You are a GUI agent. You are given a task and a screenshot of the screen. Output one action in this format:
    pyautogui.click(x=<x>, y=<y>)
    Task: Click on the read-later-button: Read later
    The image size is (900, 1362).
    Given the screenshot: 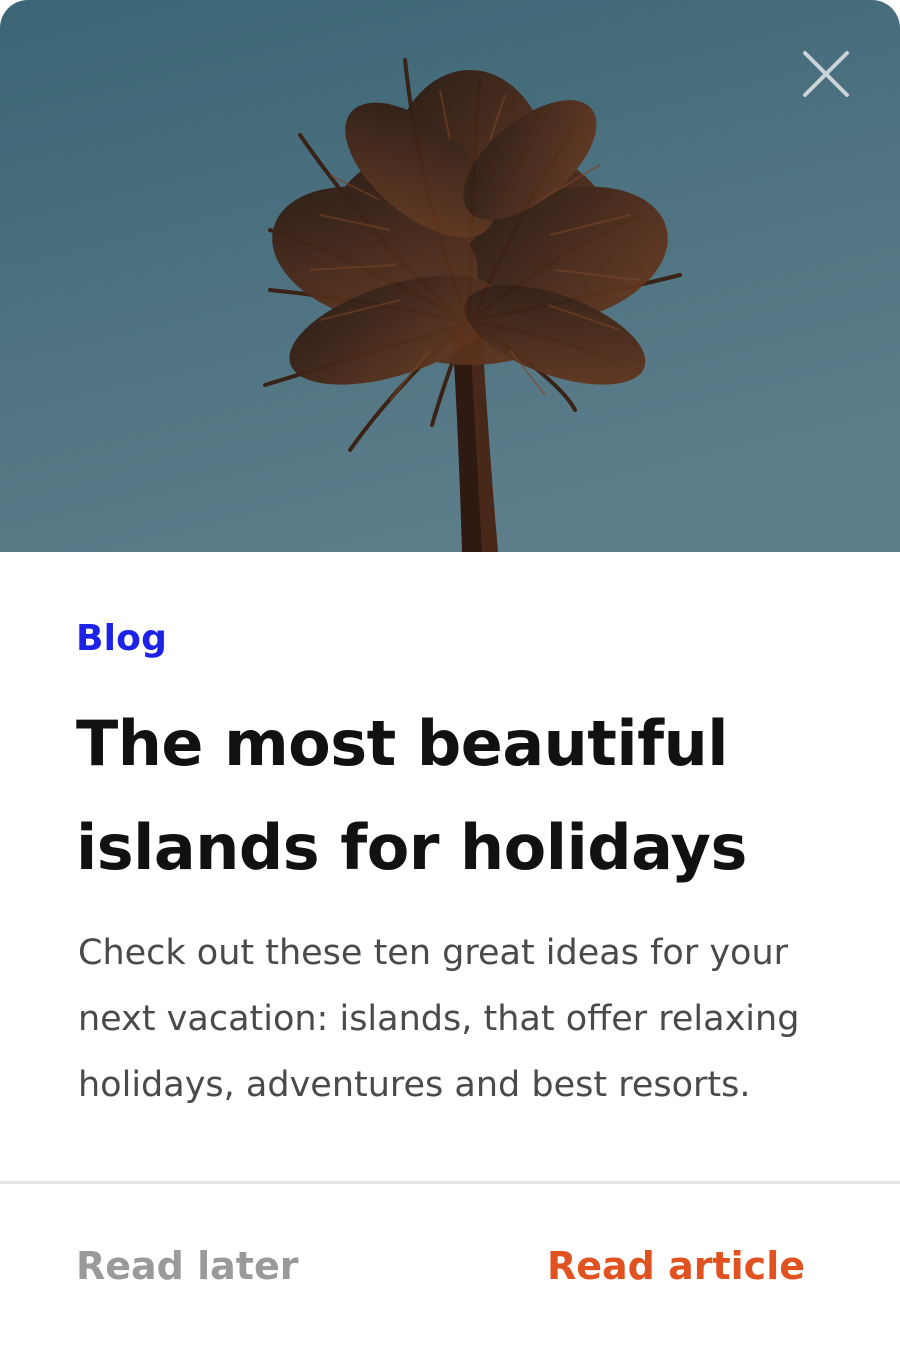 What is the action you would take?
    pyautogui.click(x=187, y=1266)
    